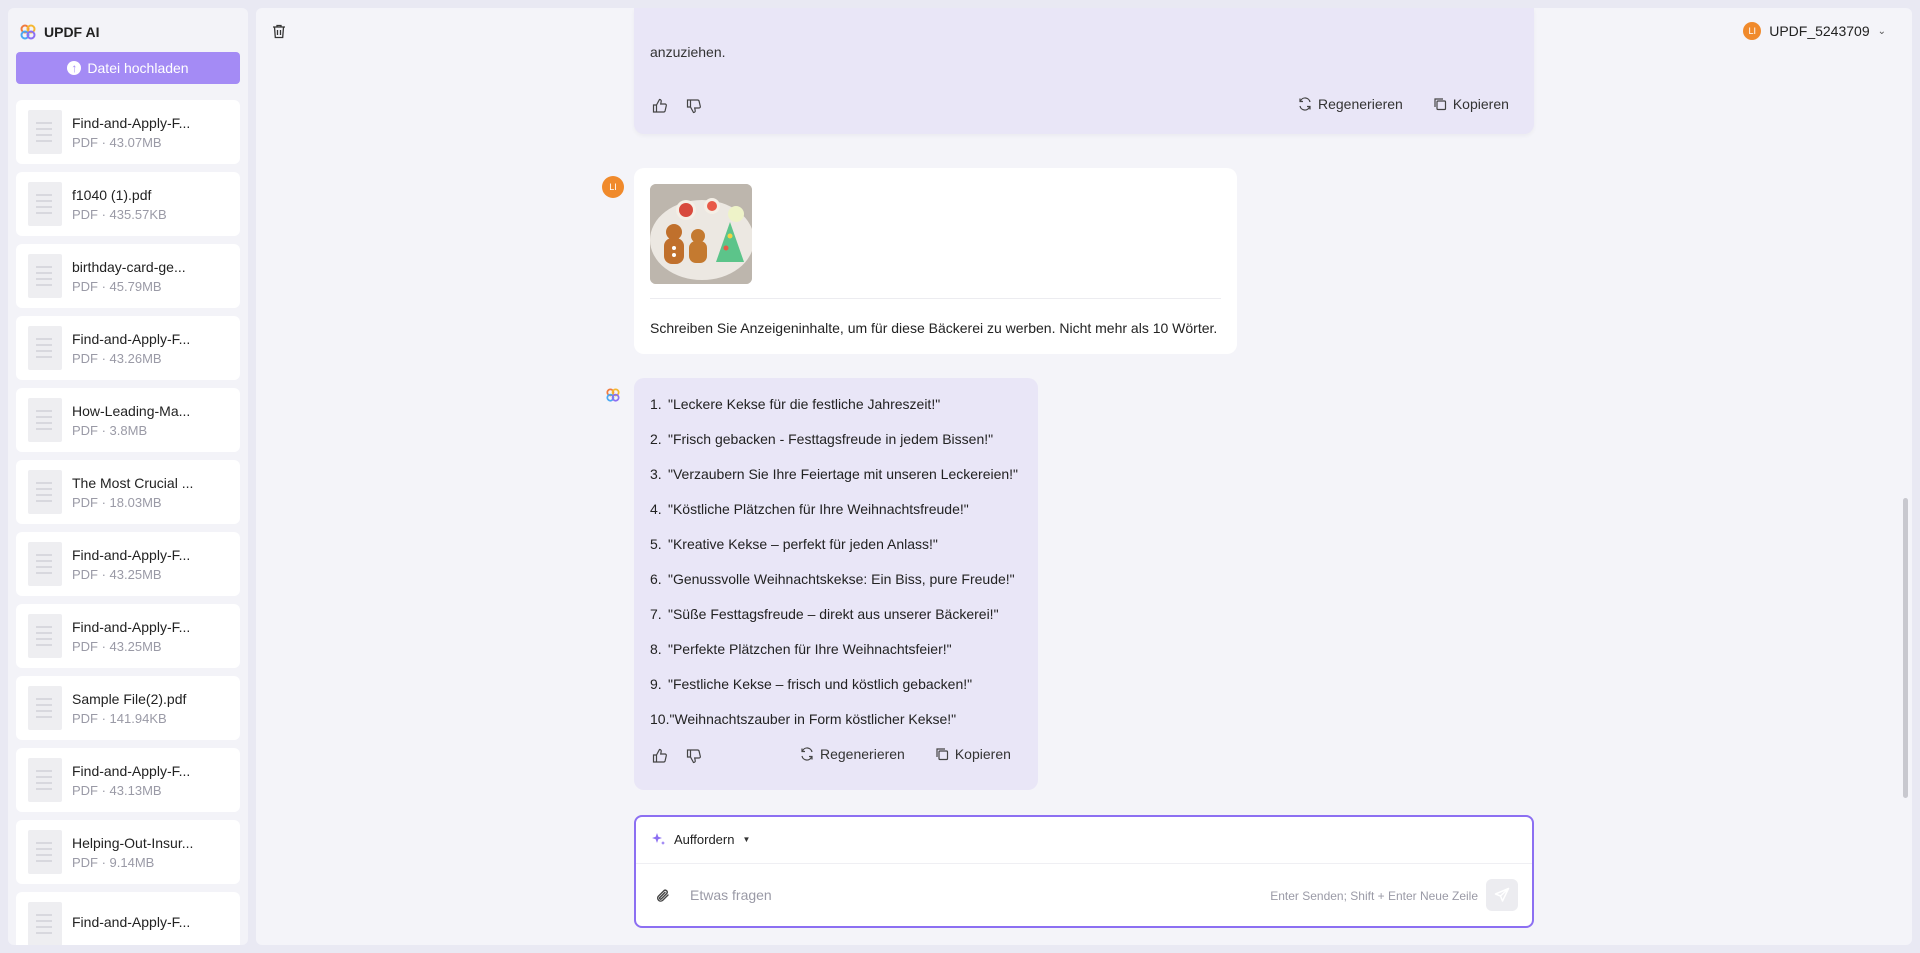 Image resolution: width=1920 pixels, height=953 pixels. I want to click on upload-file-button: ↑ Datei hochladen, so click(128, 68).